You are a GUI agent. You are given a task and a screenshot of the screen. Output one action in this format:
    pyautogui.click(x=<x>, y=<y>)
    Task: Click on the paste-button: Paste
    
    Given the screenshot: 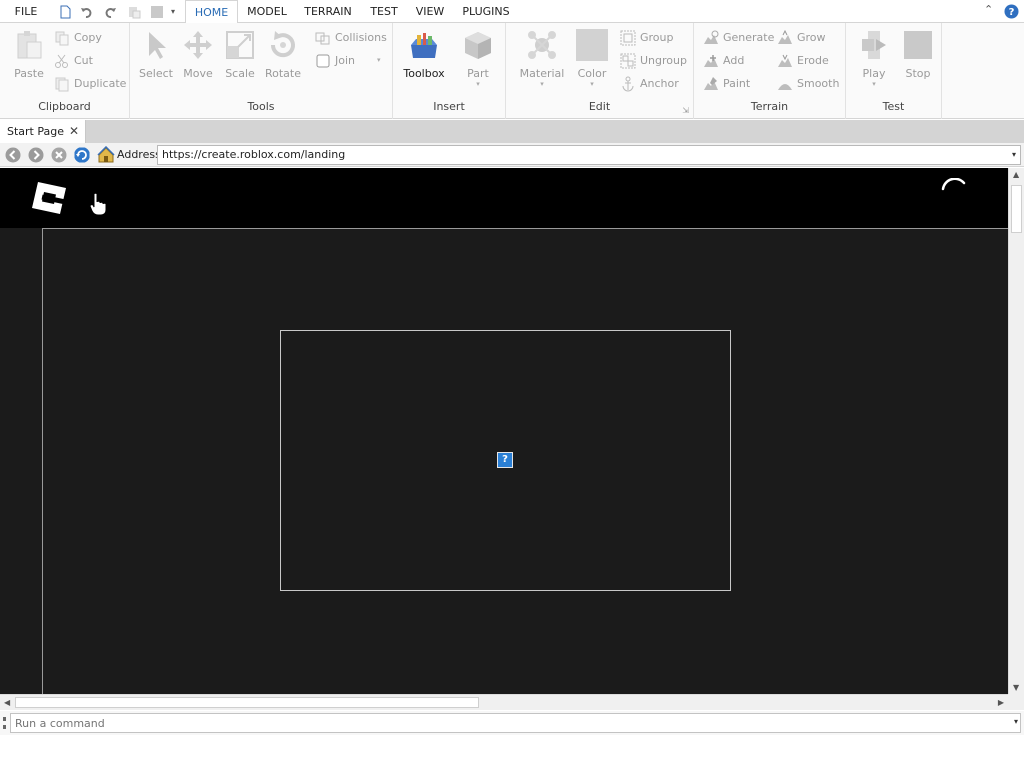 What is the action you would take?
    pyautogui.click(x=29, y=60)
    